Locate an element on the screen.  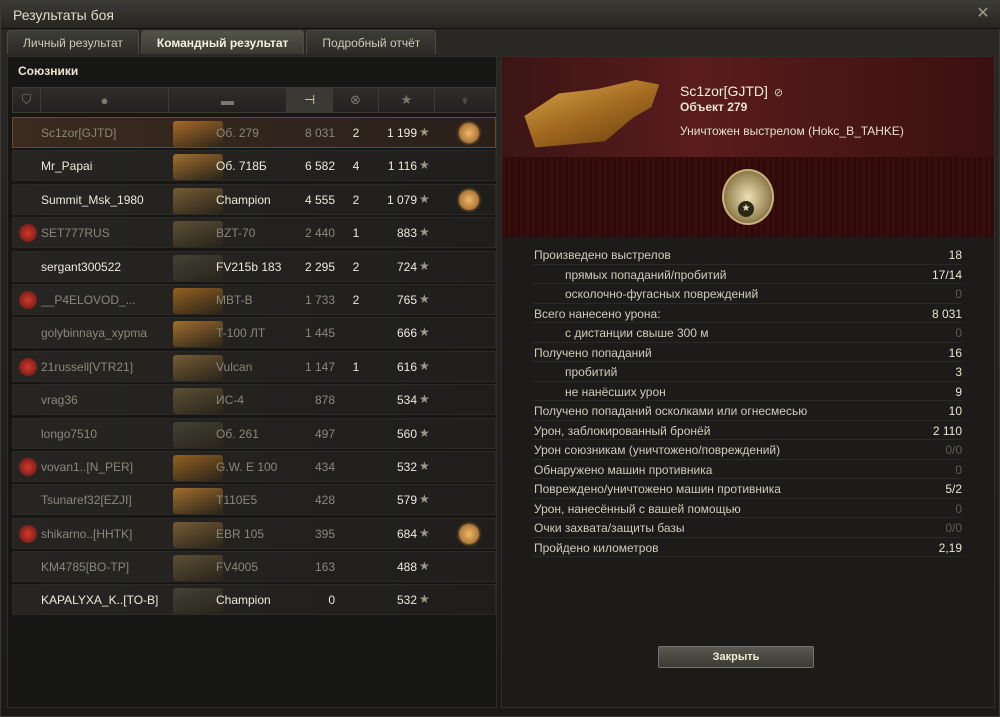
stat-label: Всего нанесено урона: is located at coordinates (597, 313).